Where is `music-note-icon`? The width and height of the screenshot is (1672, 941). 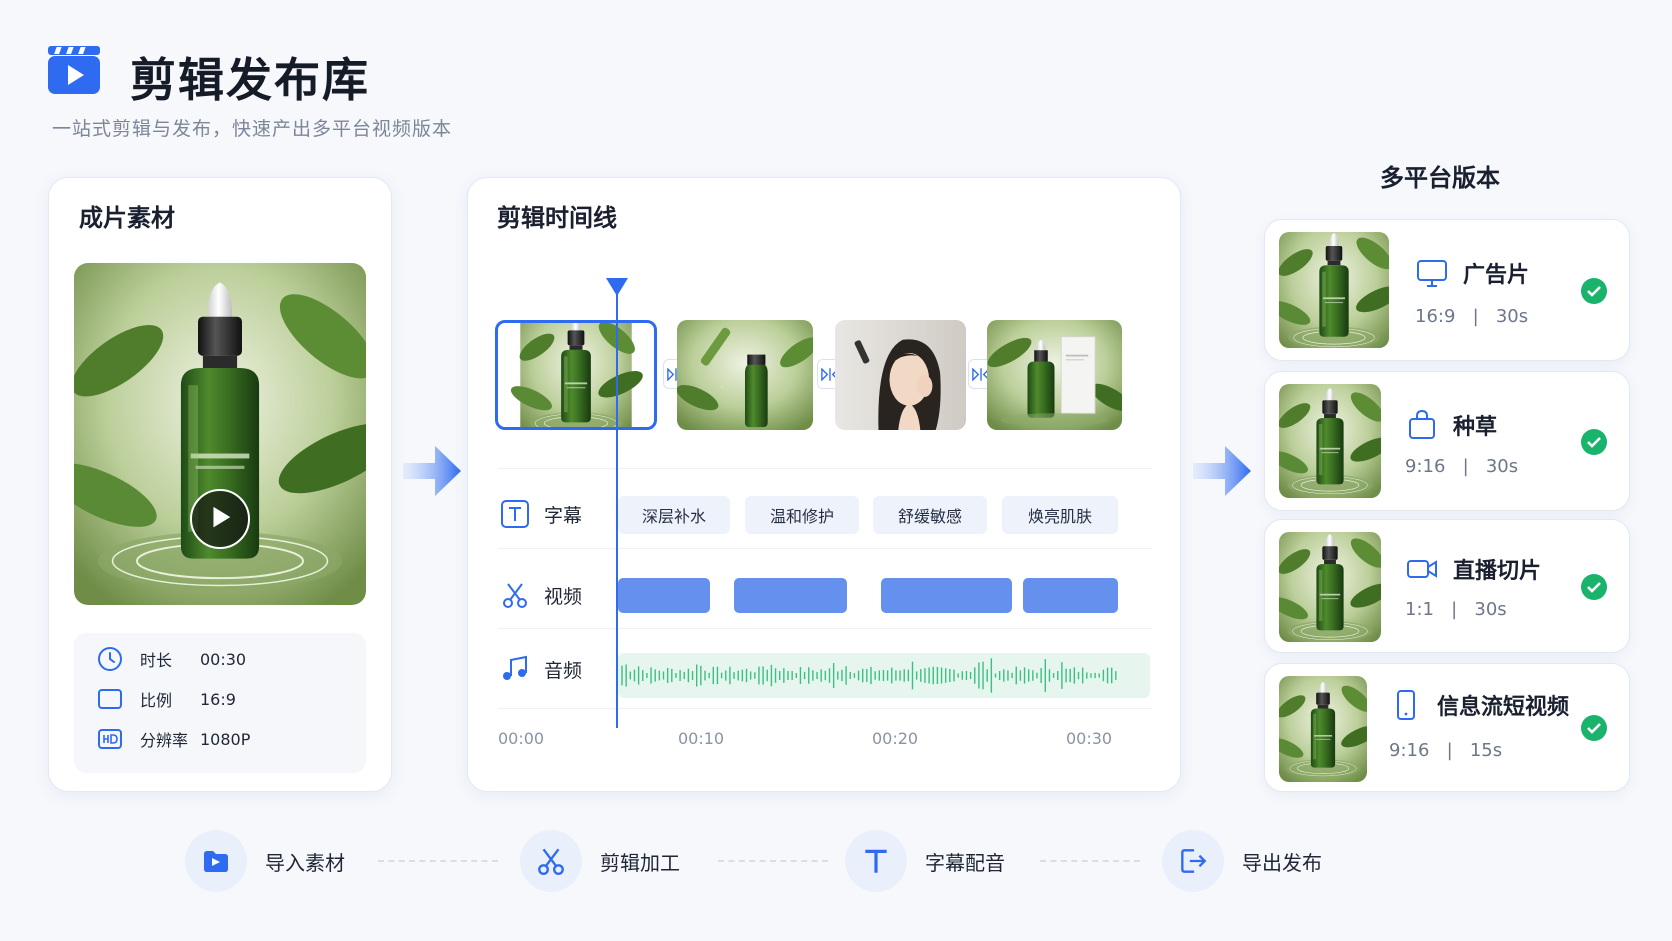 music-note-icon is located at coordinates (515, 667).